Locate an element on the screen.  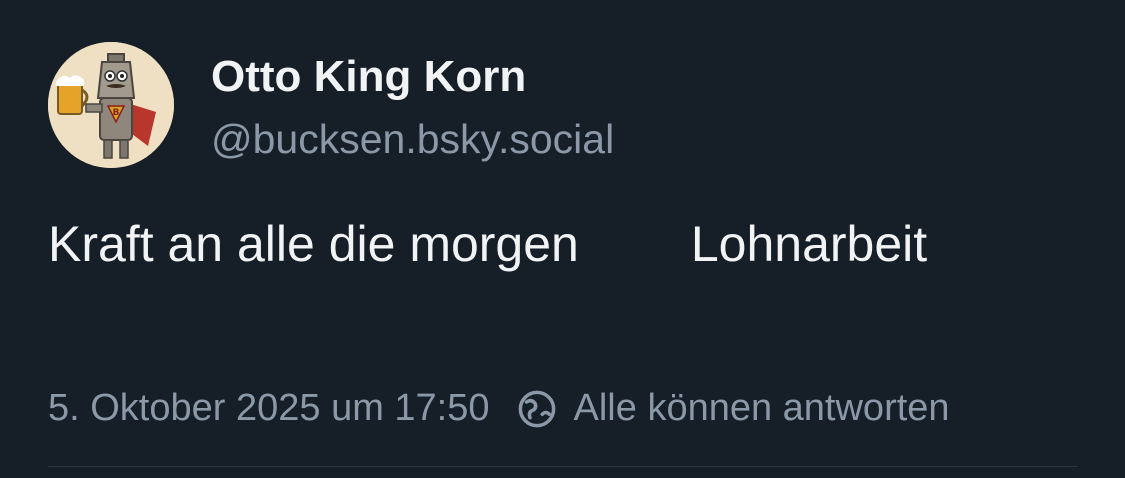
reply-setting: Alle können antworten is located at coordinates (733, 408).